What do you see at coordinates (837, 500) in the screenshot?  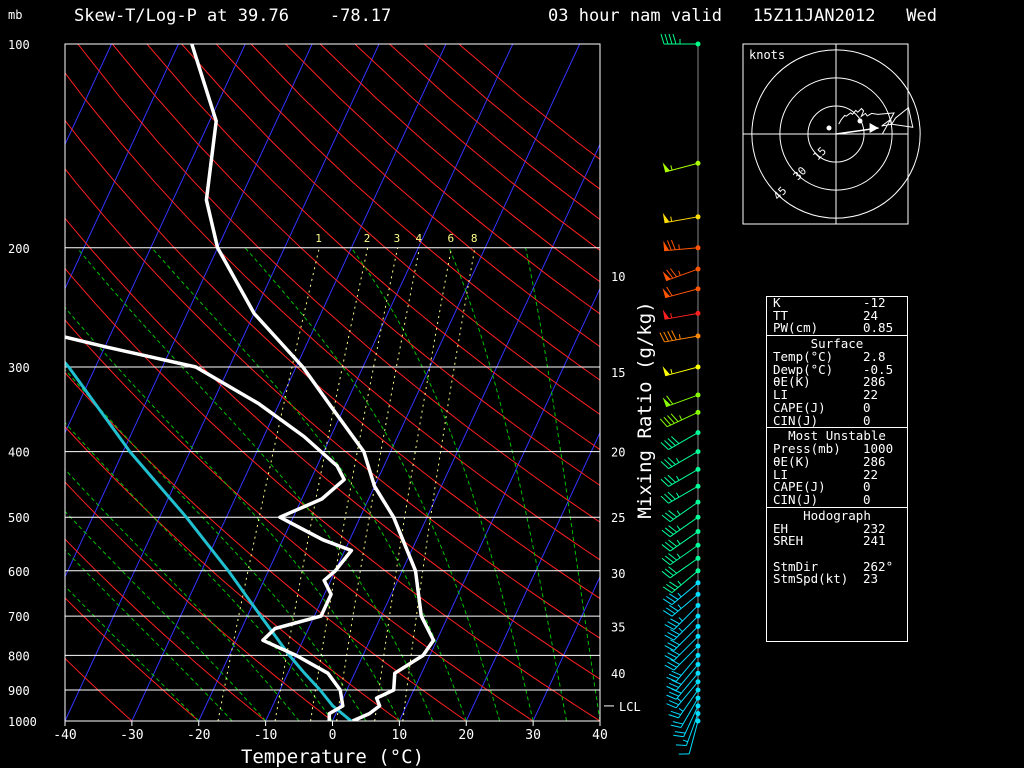 I see `most-unstable-index-row: CIN(J) 0` at bounding box center [837, 500].